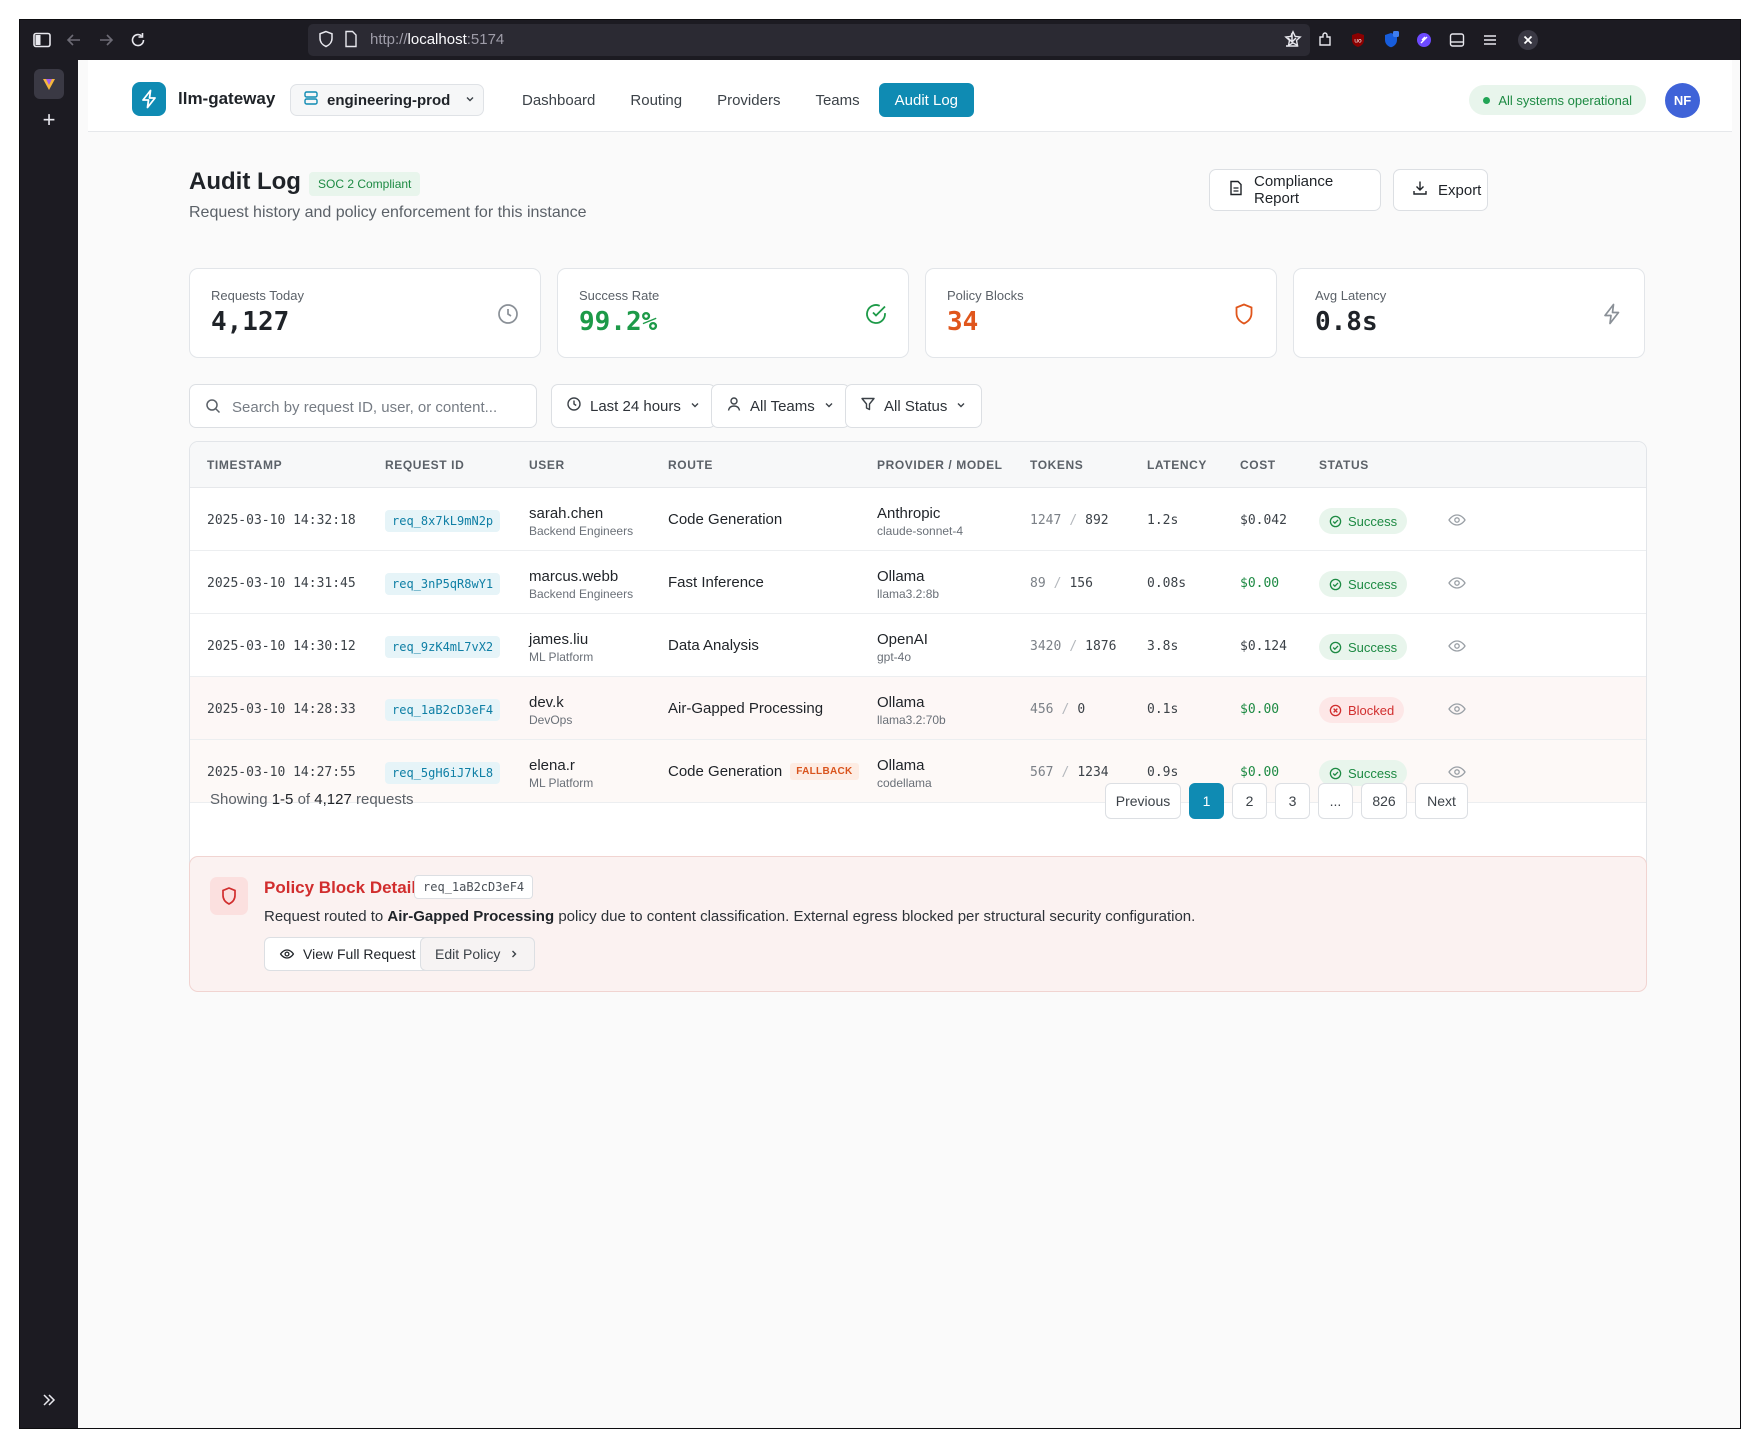 The height and width of the screenshot is (1448, 1760). I want to click on brand-name: llm-gateway, so click(226, 99).